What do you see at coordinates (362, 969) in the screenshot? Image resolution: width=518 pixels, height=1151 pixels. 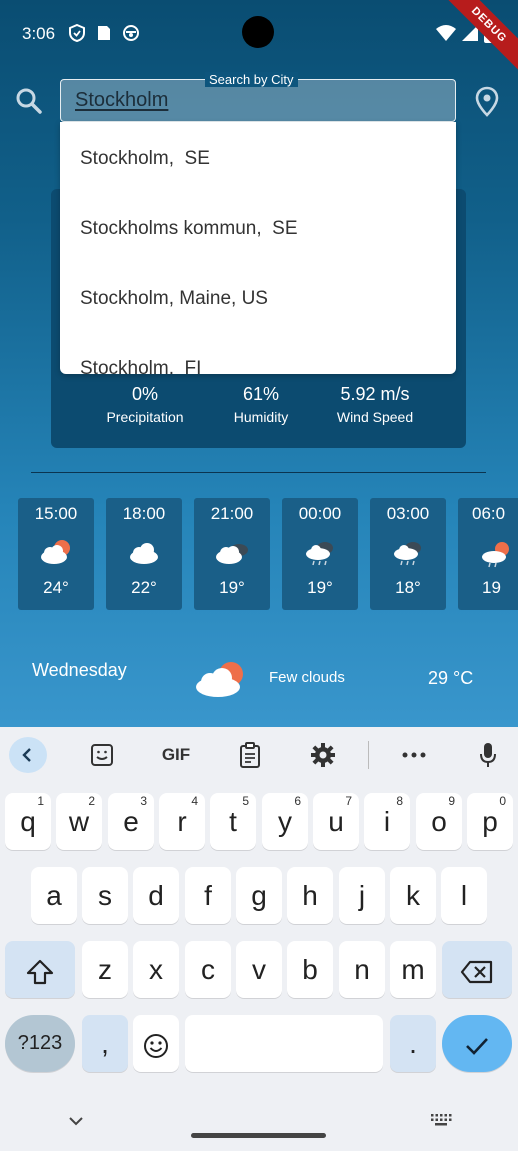 I see `key-n: n` at bounding box center [362, 969].